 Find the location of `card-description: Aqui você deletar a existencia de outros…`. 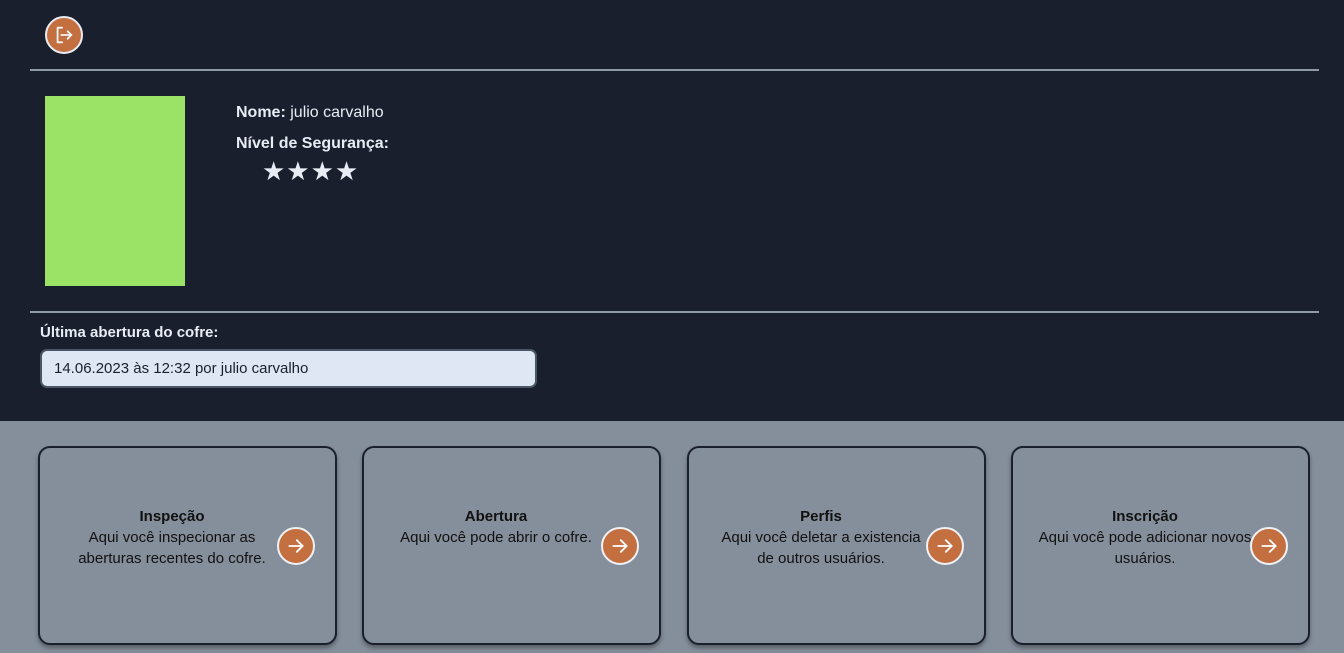

card-description: Aqui você deletar a existencia de outros… is located at coordinates (821, 548).